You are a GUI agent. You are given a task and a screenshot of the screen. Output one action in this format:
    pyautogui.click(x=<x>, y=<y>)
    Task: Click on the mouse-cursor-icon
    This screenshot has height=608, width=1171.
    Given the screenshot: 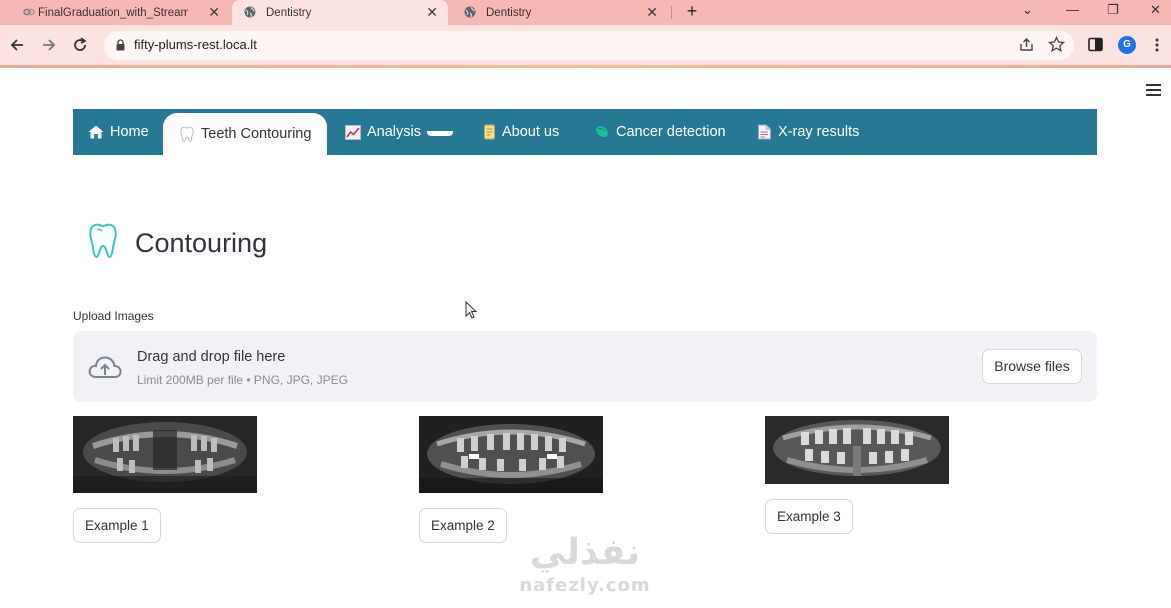 What is the action you would take?
    pyautogui.click(x=471, y=310)
    